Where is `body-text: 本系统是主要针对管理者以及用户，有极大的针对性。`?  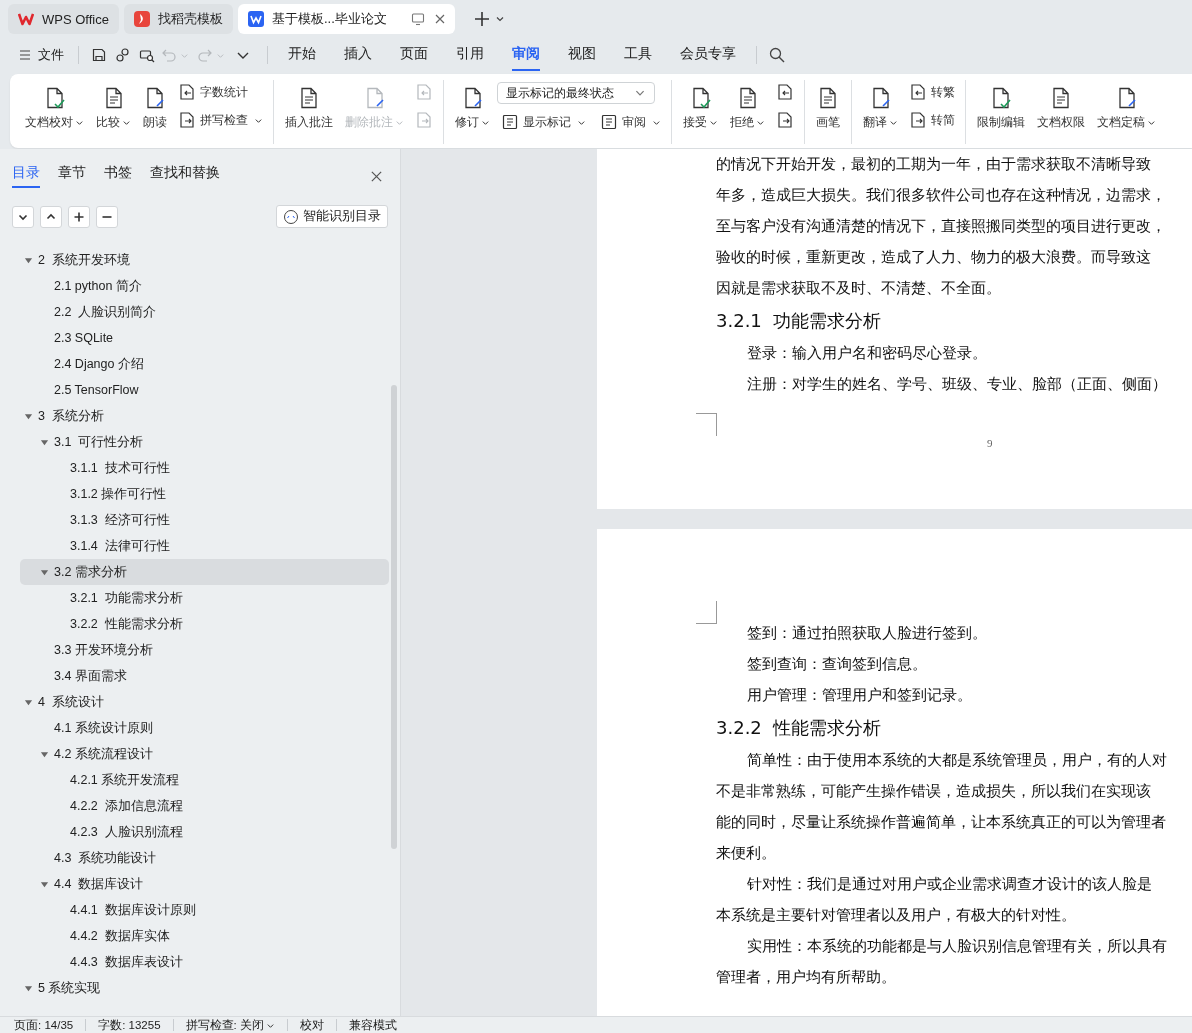
body-text: 本系统是主要针对管理者以及用户，有极大的针对性。 is located at coordinates (896, 915).